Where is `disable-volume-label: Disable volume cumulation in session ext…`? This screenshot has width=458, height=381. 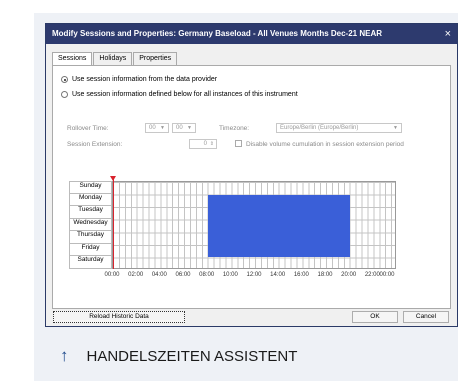
disable-volume-label: Disable volume cumulation in session ext… is located at coordinates (325, 144).